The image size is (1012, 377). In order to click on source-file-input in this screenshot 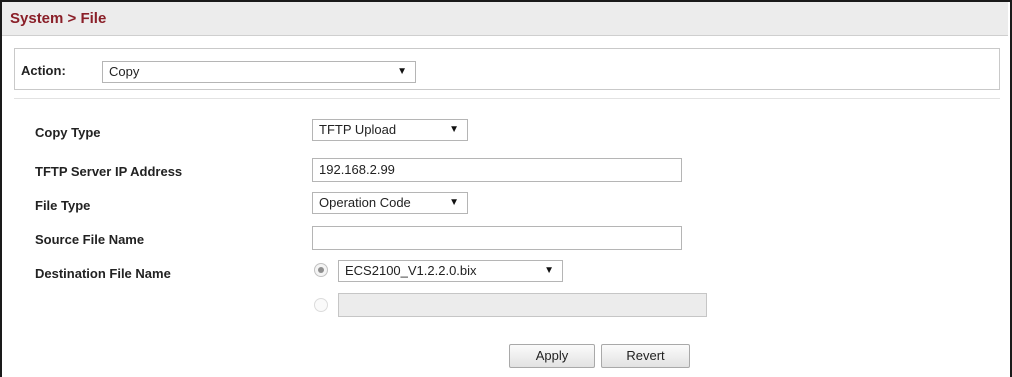, I will do `click(497, 238)`.